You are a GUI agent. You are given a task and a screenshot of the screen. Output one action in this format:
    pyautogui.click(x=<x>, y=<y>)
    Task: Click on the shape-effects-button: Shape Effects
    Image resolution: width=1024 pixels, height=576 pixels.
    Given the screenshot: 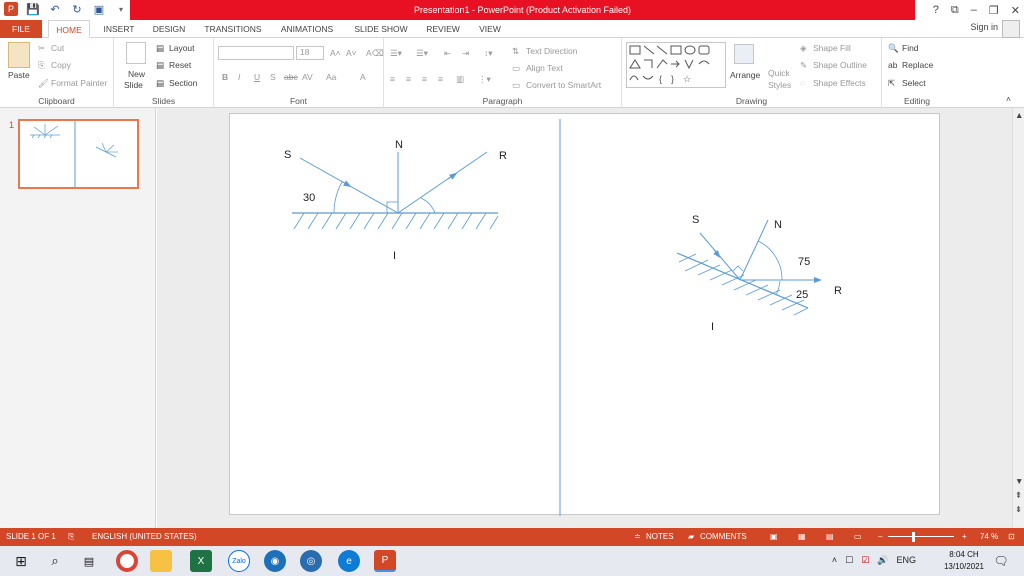 What is the action you would take?
    pyautogui.click(x=839, y=83)
    